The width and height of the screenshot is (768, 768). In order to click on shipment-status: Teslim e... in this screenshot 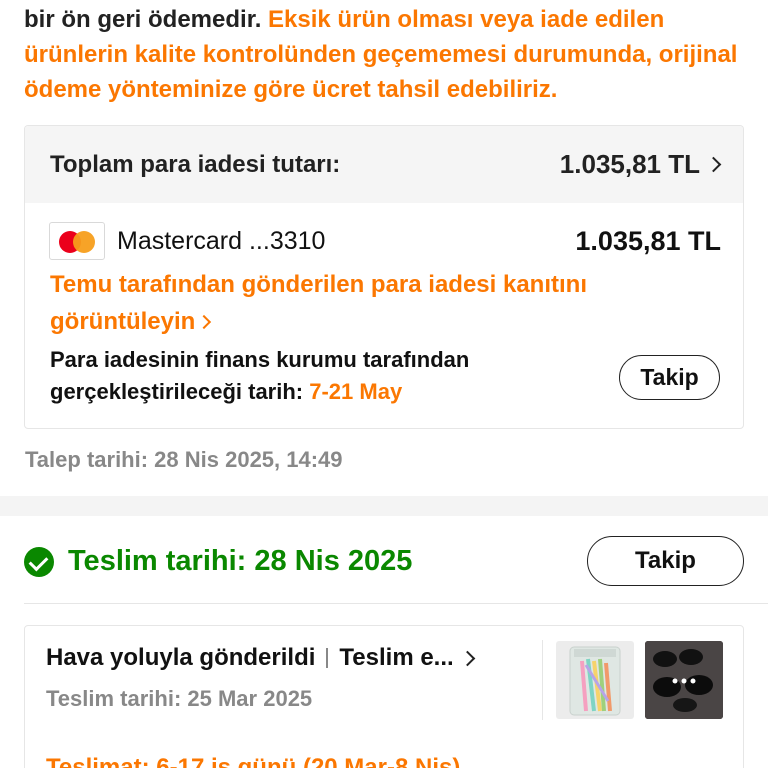, I will do `click(396, 657)`.